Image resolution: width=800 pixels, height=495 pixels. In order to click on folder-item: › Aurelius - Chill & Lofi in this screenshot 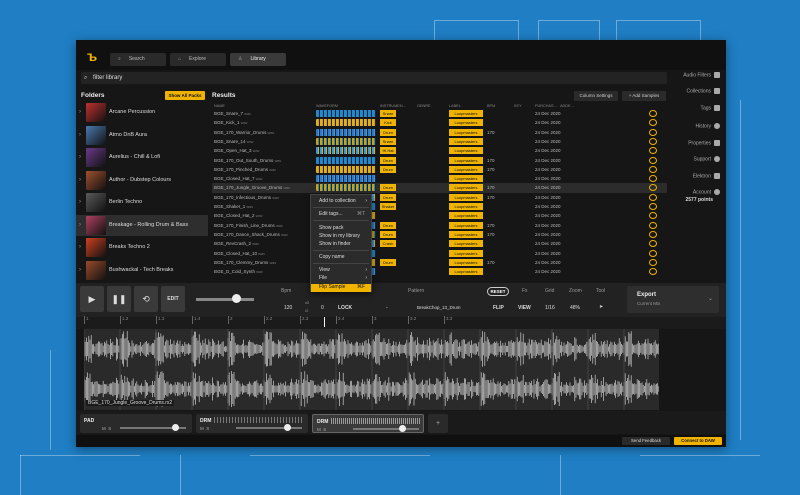, I will do `click(142, 157)`.